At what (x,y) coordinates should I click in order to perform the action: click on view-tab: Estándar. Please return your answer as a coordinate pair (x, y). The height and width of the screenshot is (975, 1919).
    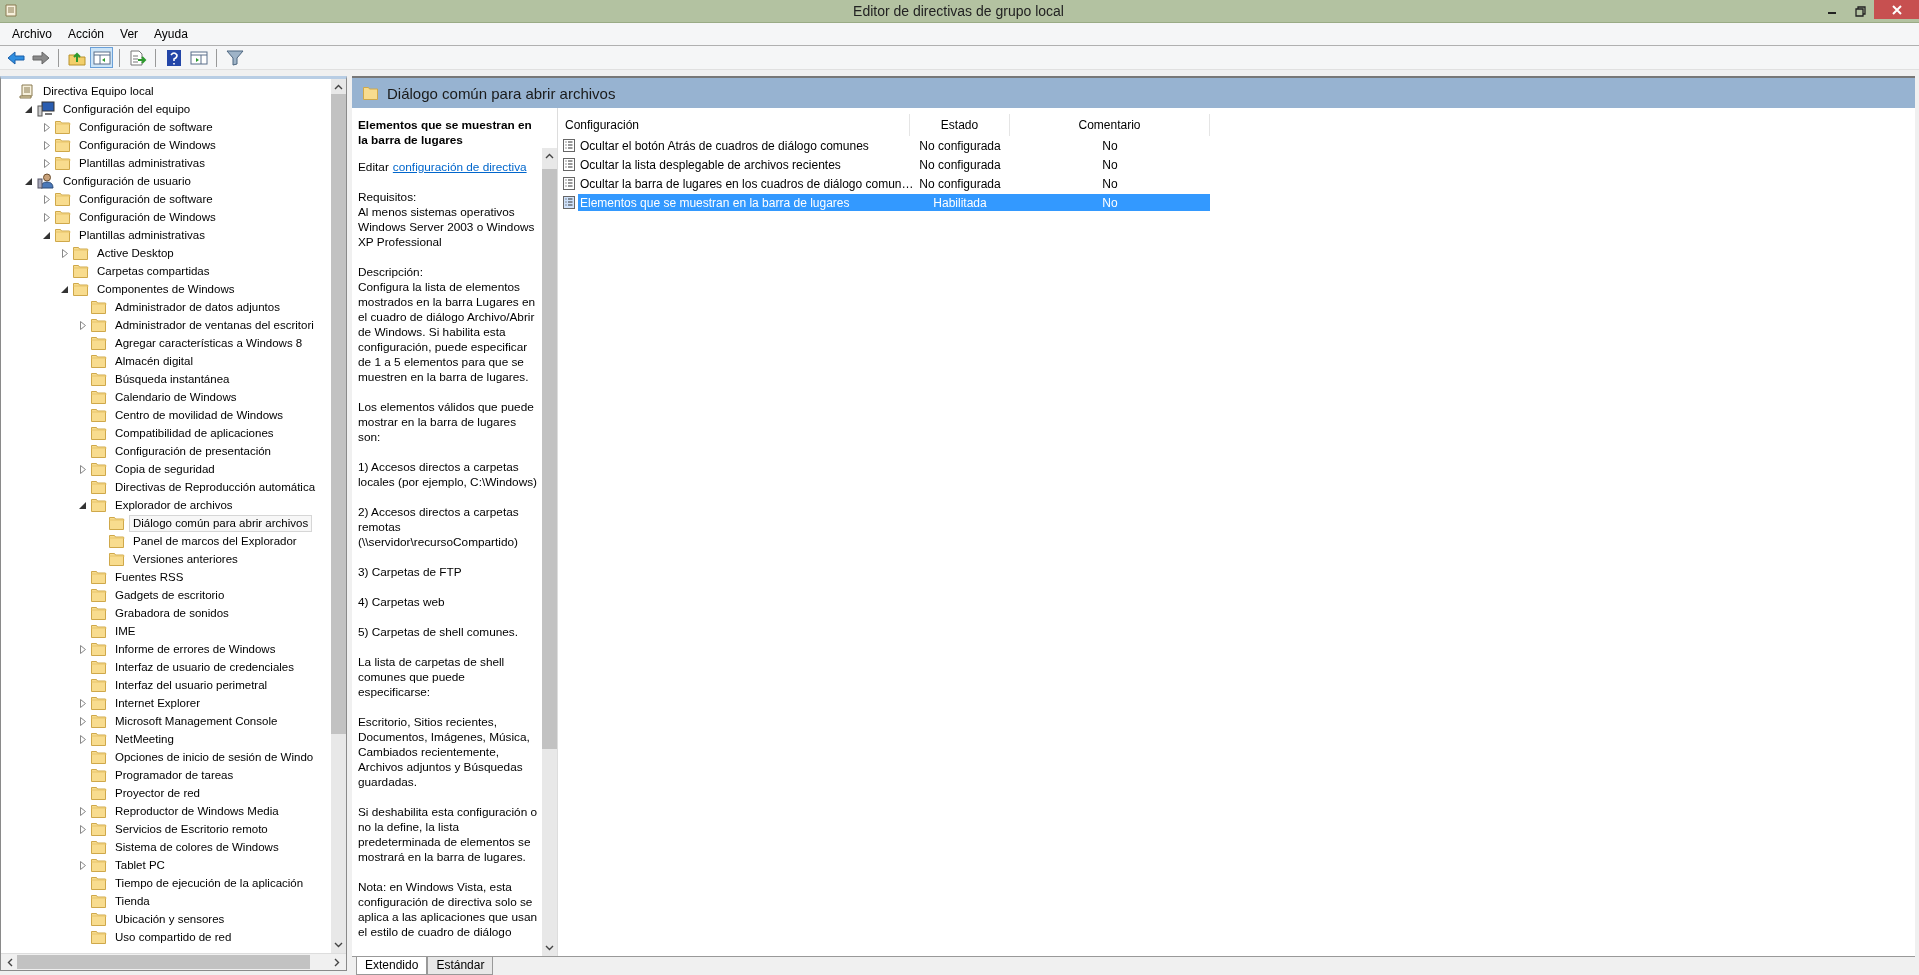
    Looking at the image, I should click on (460, 966).